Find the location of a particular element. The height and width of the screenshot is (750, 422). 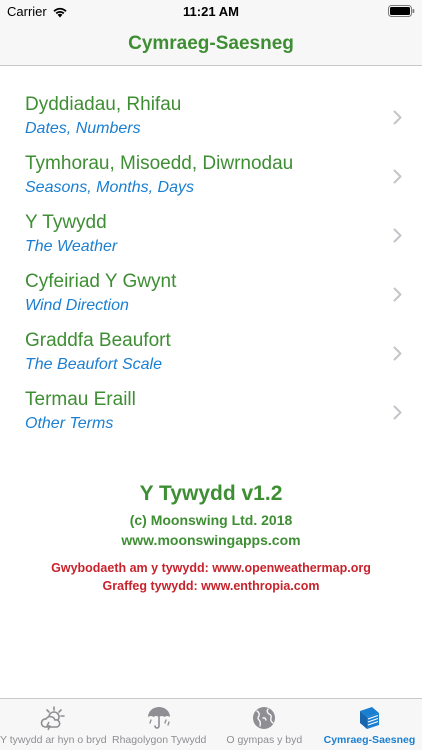

page-title: Cymraeg-Saesneg is located at coordinates (211, 43).